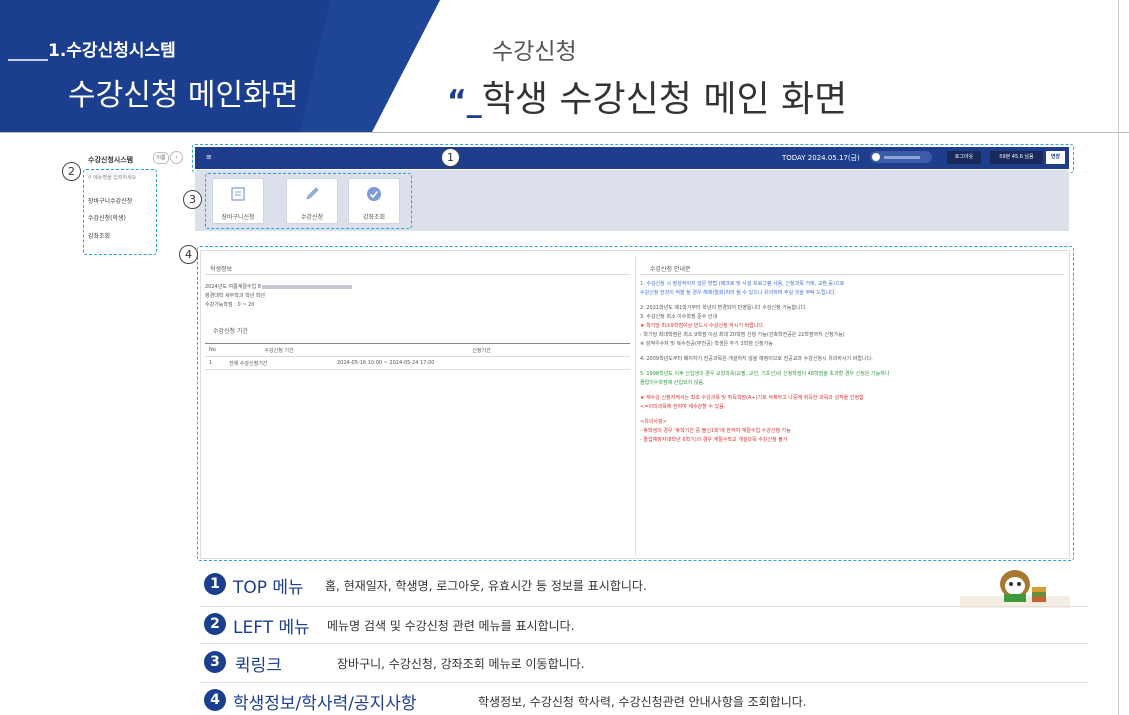 The height and width of the screenshot is (715, 1129). Describe the element at coordinates (534, 52) in the screenshot. I see `page-subtitle: 수강신청` at that location.